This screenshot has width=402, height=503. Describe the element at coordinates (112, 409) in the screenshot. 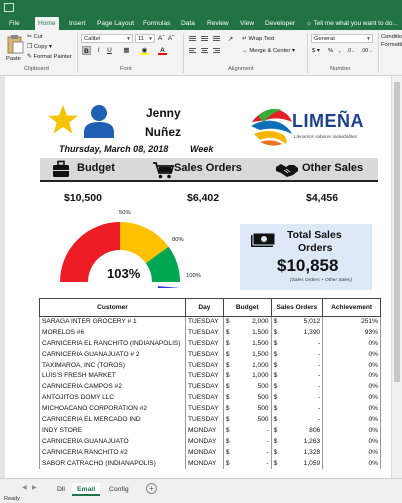

I see `cell-customer: MICHOACANO CORPORATION #2` at that location.